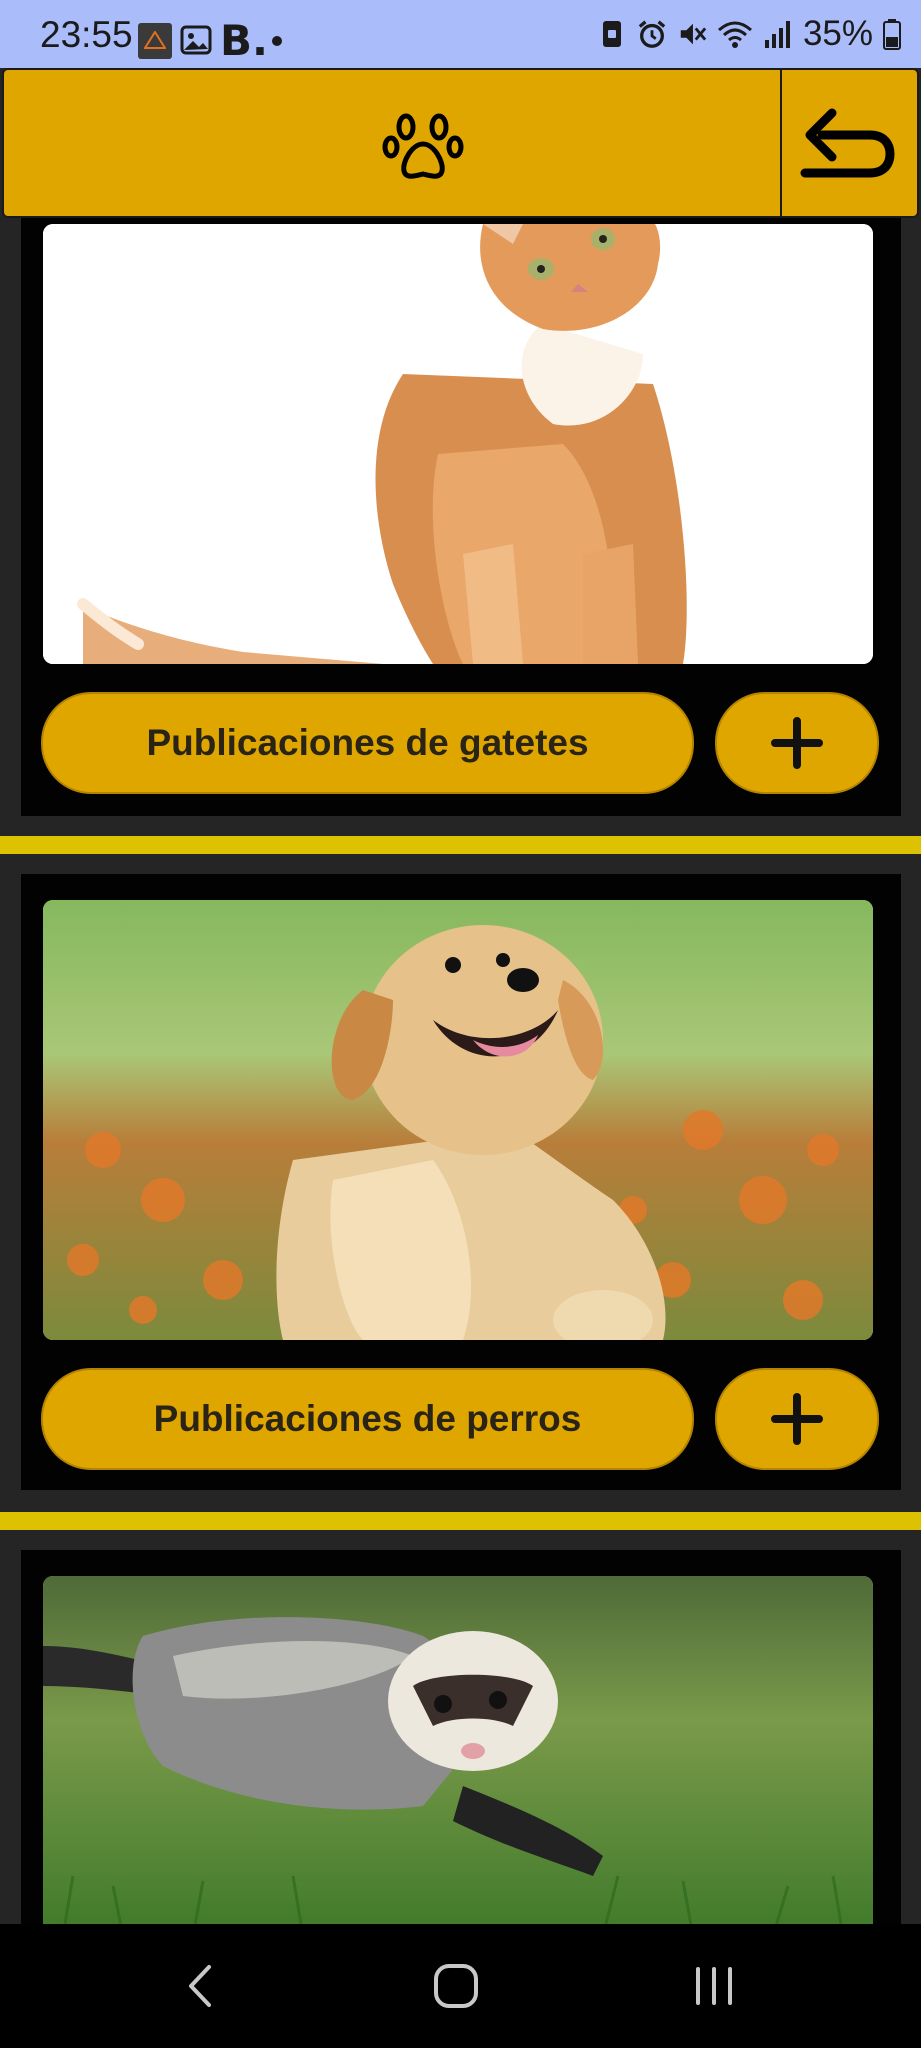 The height and width of the screenshot is (2048, 921). I want to click on nav-back-button, so click(200, 1986).